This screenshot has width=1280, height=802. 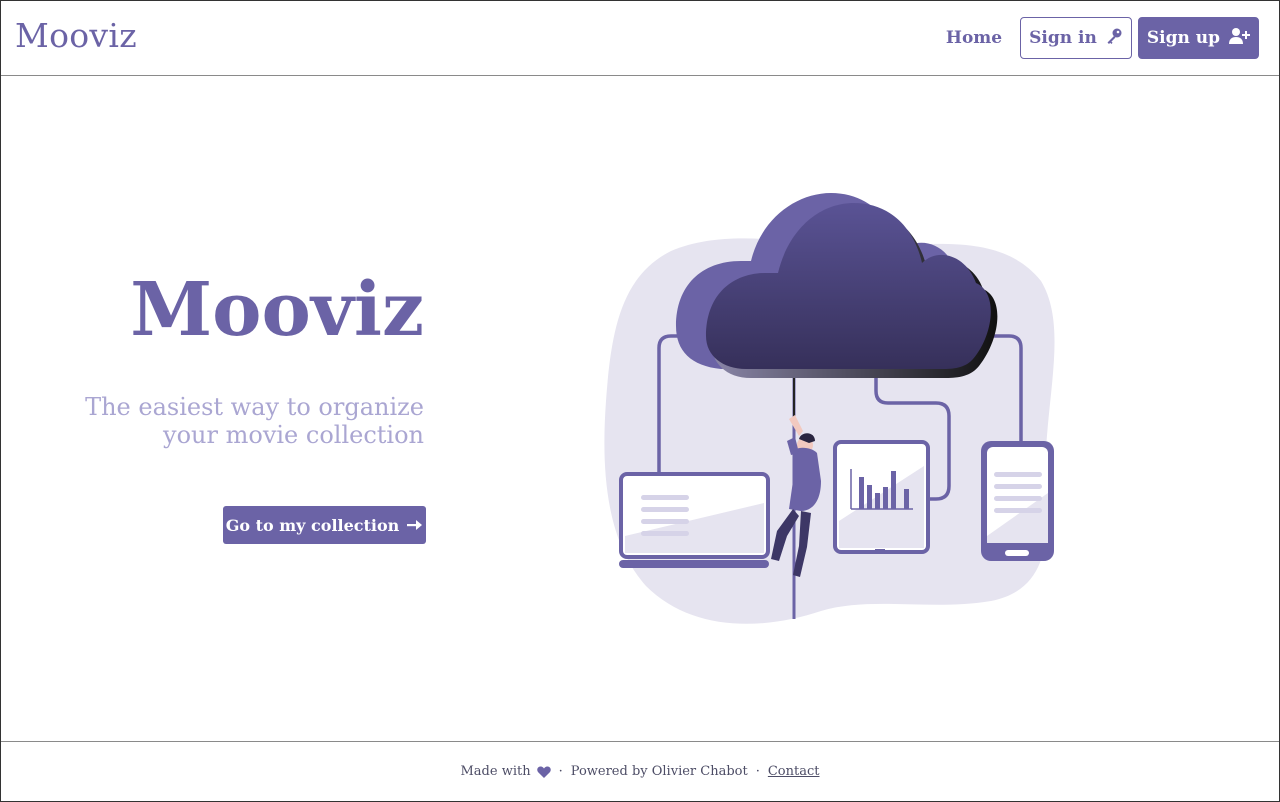 I want to click on sign-in-button: Sign in, so click(x=1076, y=38).